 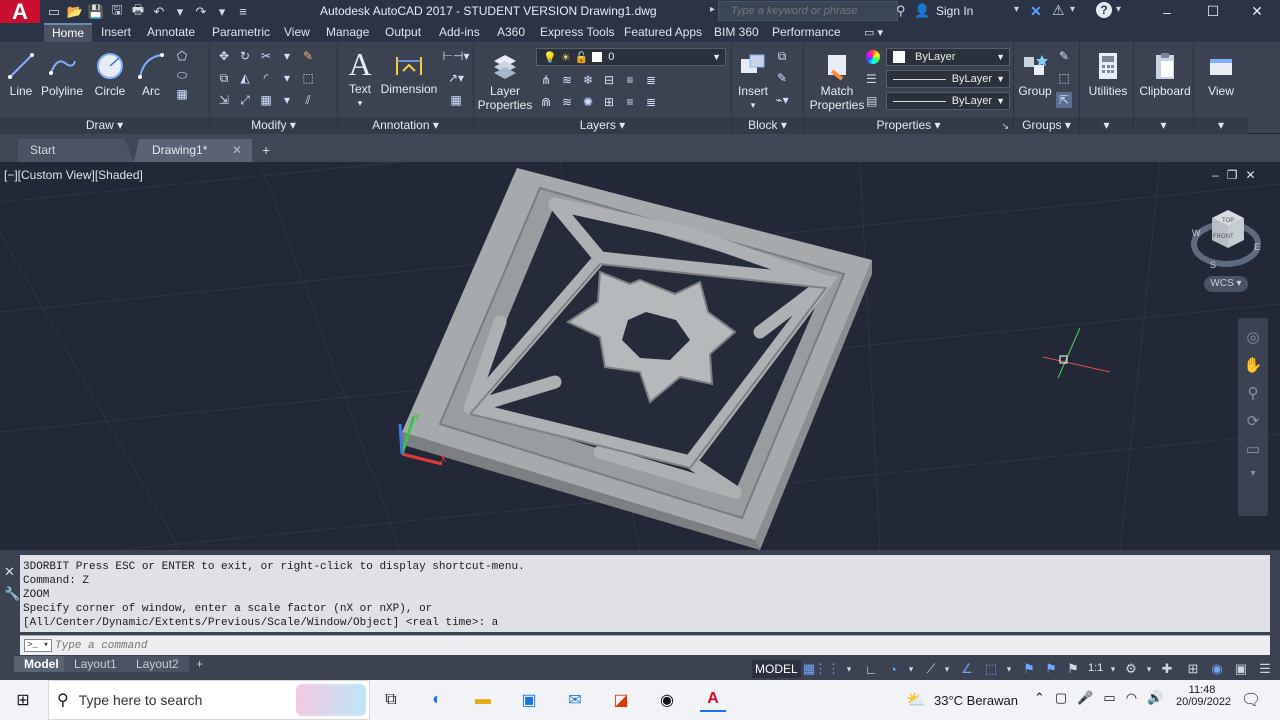 I want to click on pan-icon: ✋, so click(x=1253, y=365).